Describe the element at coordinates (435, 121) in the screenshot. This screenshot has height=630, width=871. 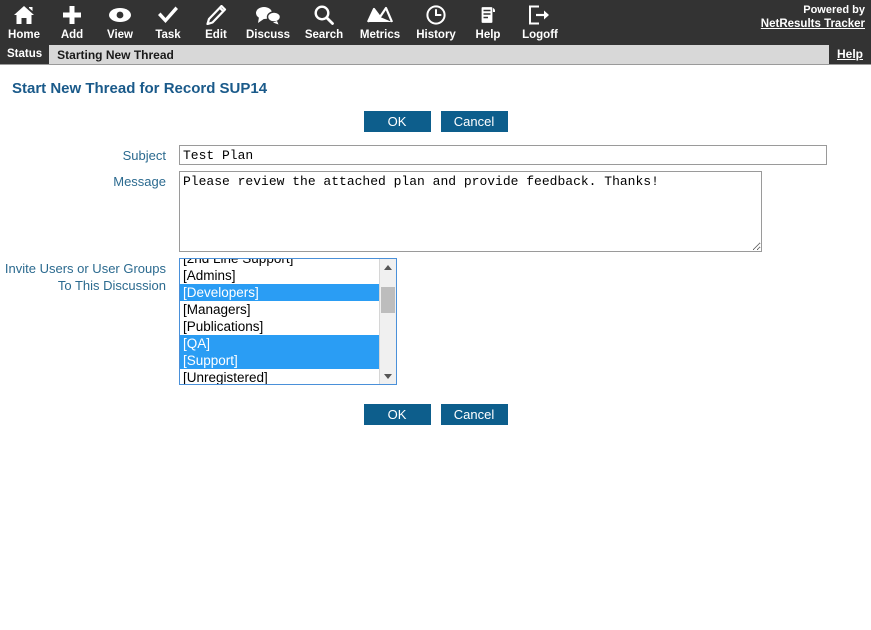
I see `button-row-top: OK Cancel` at that location.